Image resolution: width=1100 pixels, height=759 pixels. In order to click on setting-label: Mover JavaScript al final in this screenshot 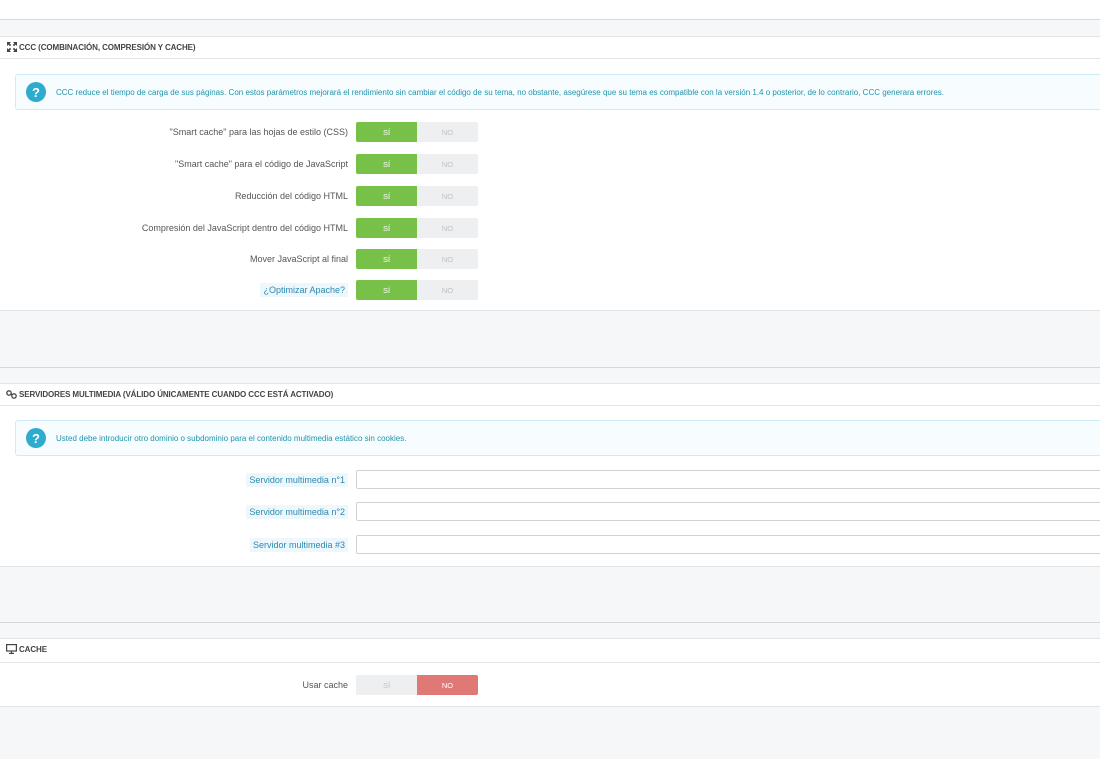, I will do `click(178, 259)`.